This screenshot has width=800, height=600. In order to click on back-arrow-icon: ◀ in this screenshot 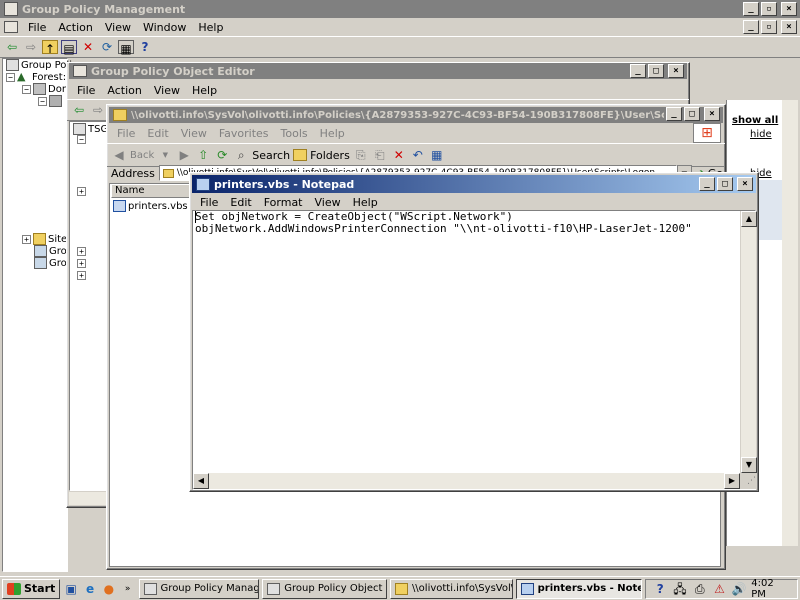, I will do `click(119, 155)`.